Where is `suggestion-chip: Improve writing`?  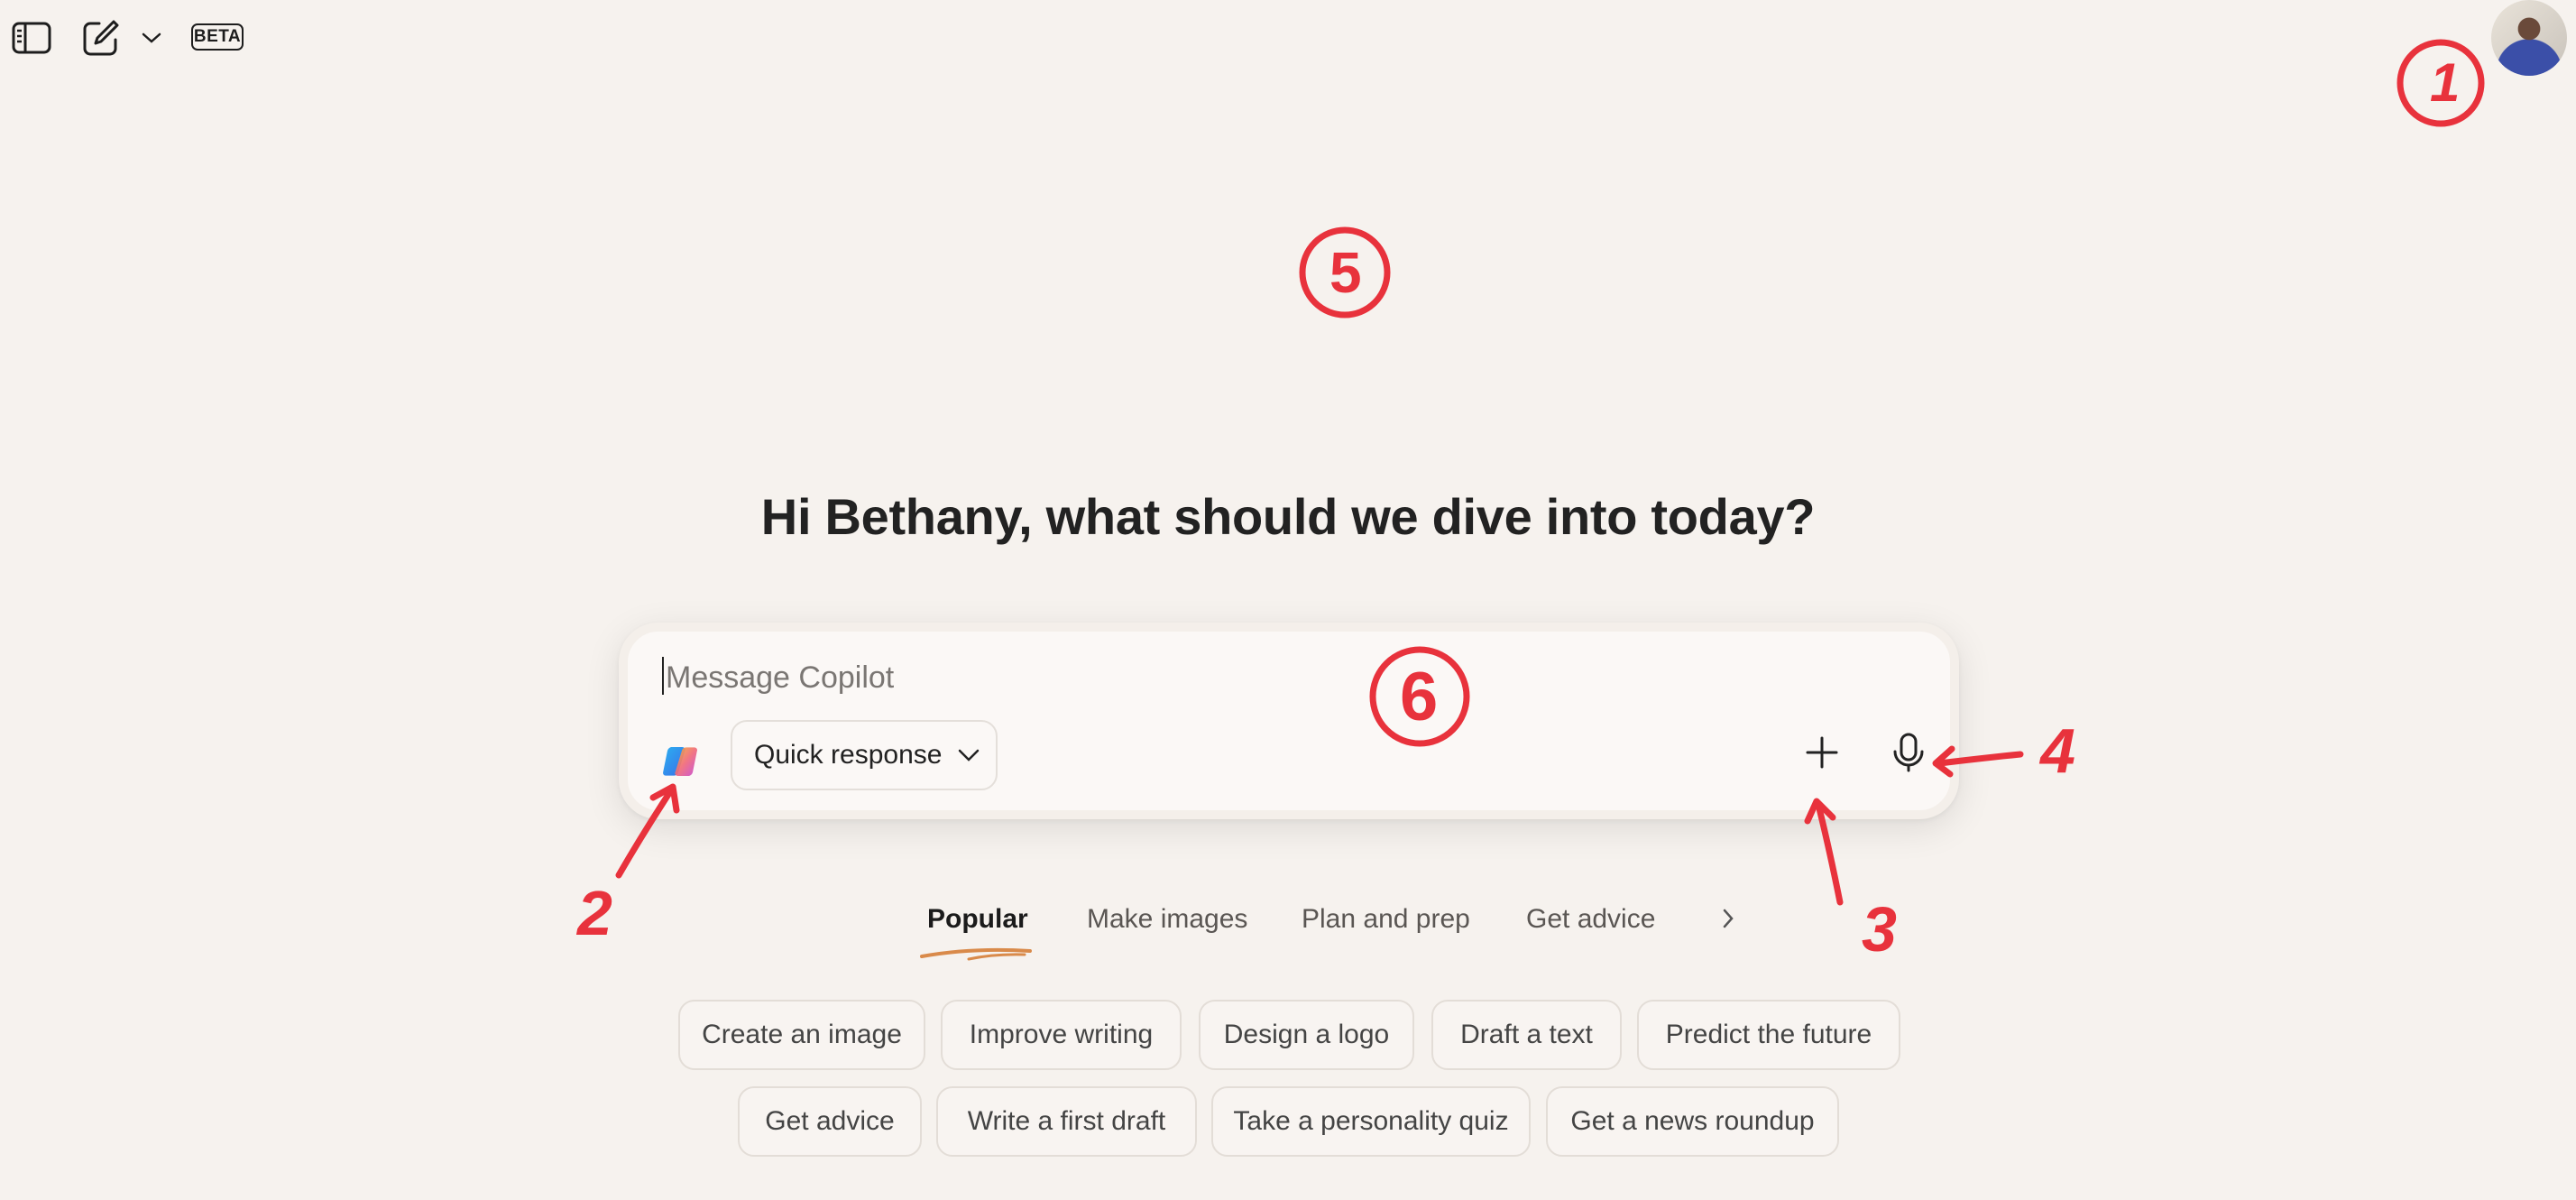
suggestion-chip: Improve writing is located at coordinates (1061, 1035).